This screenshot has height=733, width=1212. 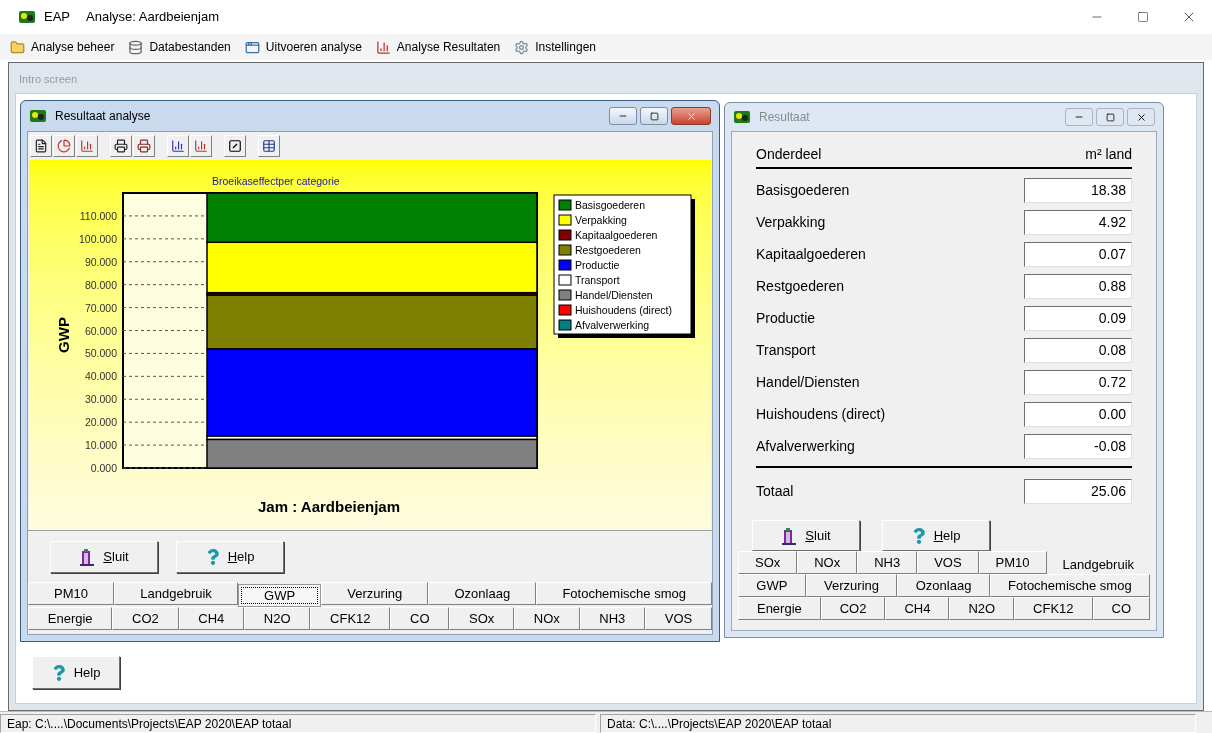 What do you see at coordinates (100, 330) in the screenshot?
I see `y-tick-label: 60.000` at bounding box center [100, 330].